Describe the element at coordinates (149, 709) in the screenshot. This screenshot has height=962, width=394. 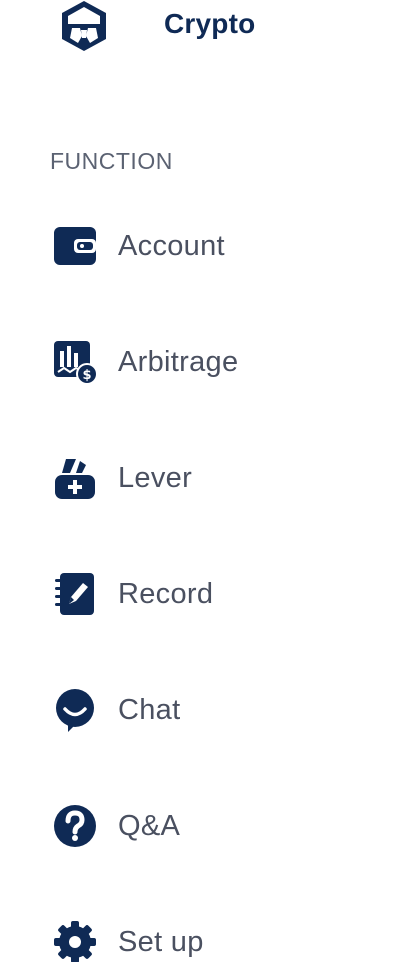
I see `sidebar-item-label: Chat` at that location.